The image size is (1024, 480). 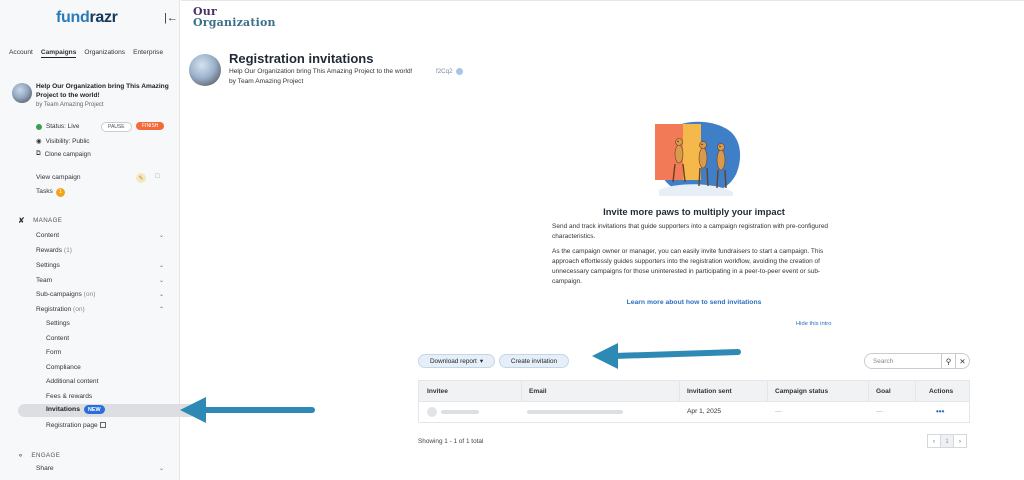 I want to click on menu-team: Team ⌄, so click(x=100, y=280).